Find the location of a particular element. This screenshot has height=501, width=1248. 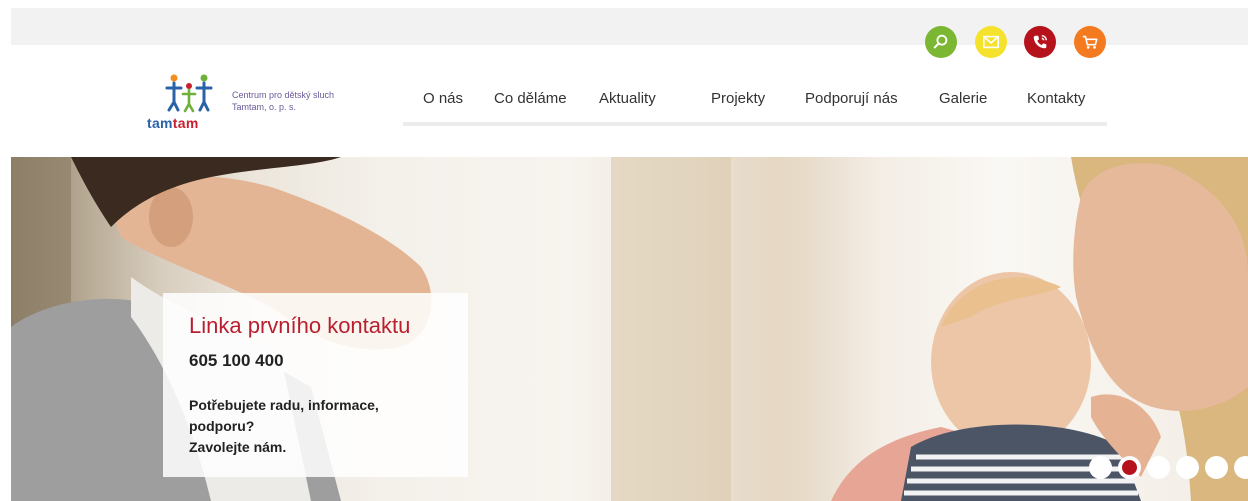

callout-phone: 605 100 400 is located at coordinates (315, 361).